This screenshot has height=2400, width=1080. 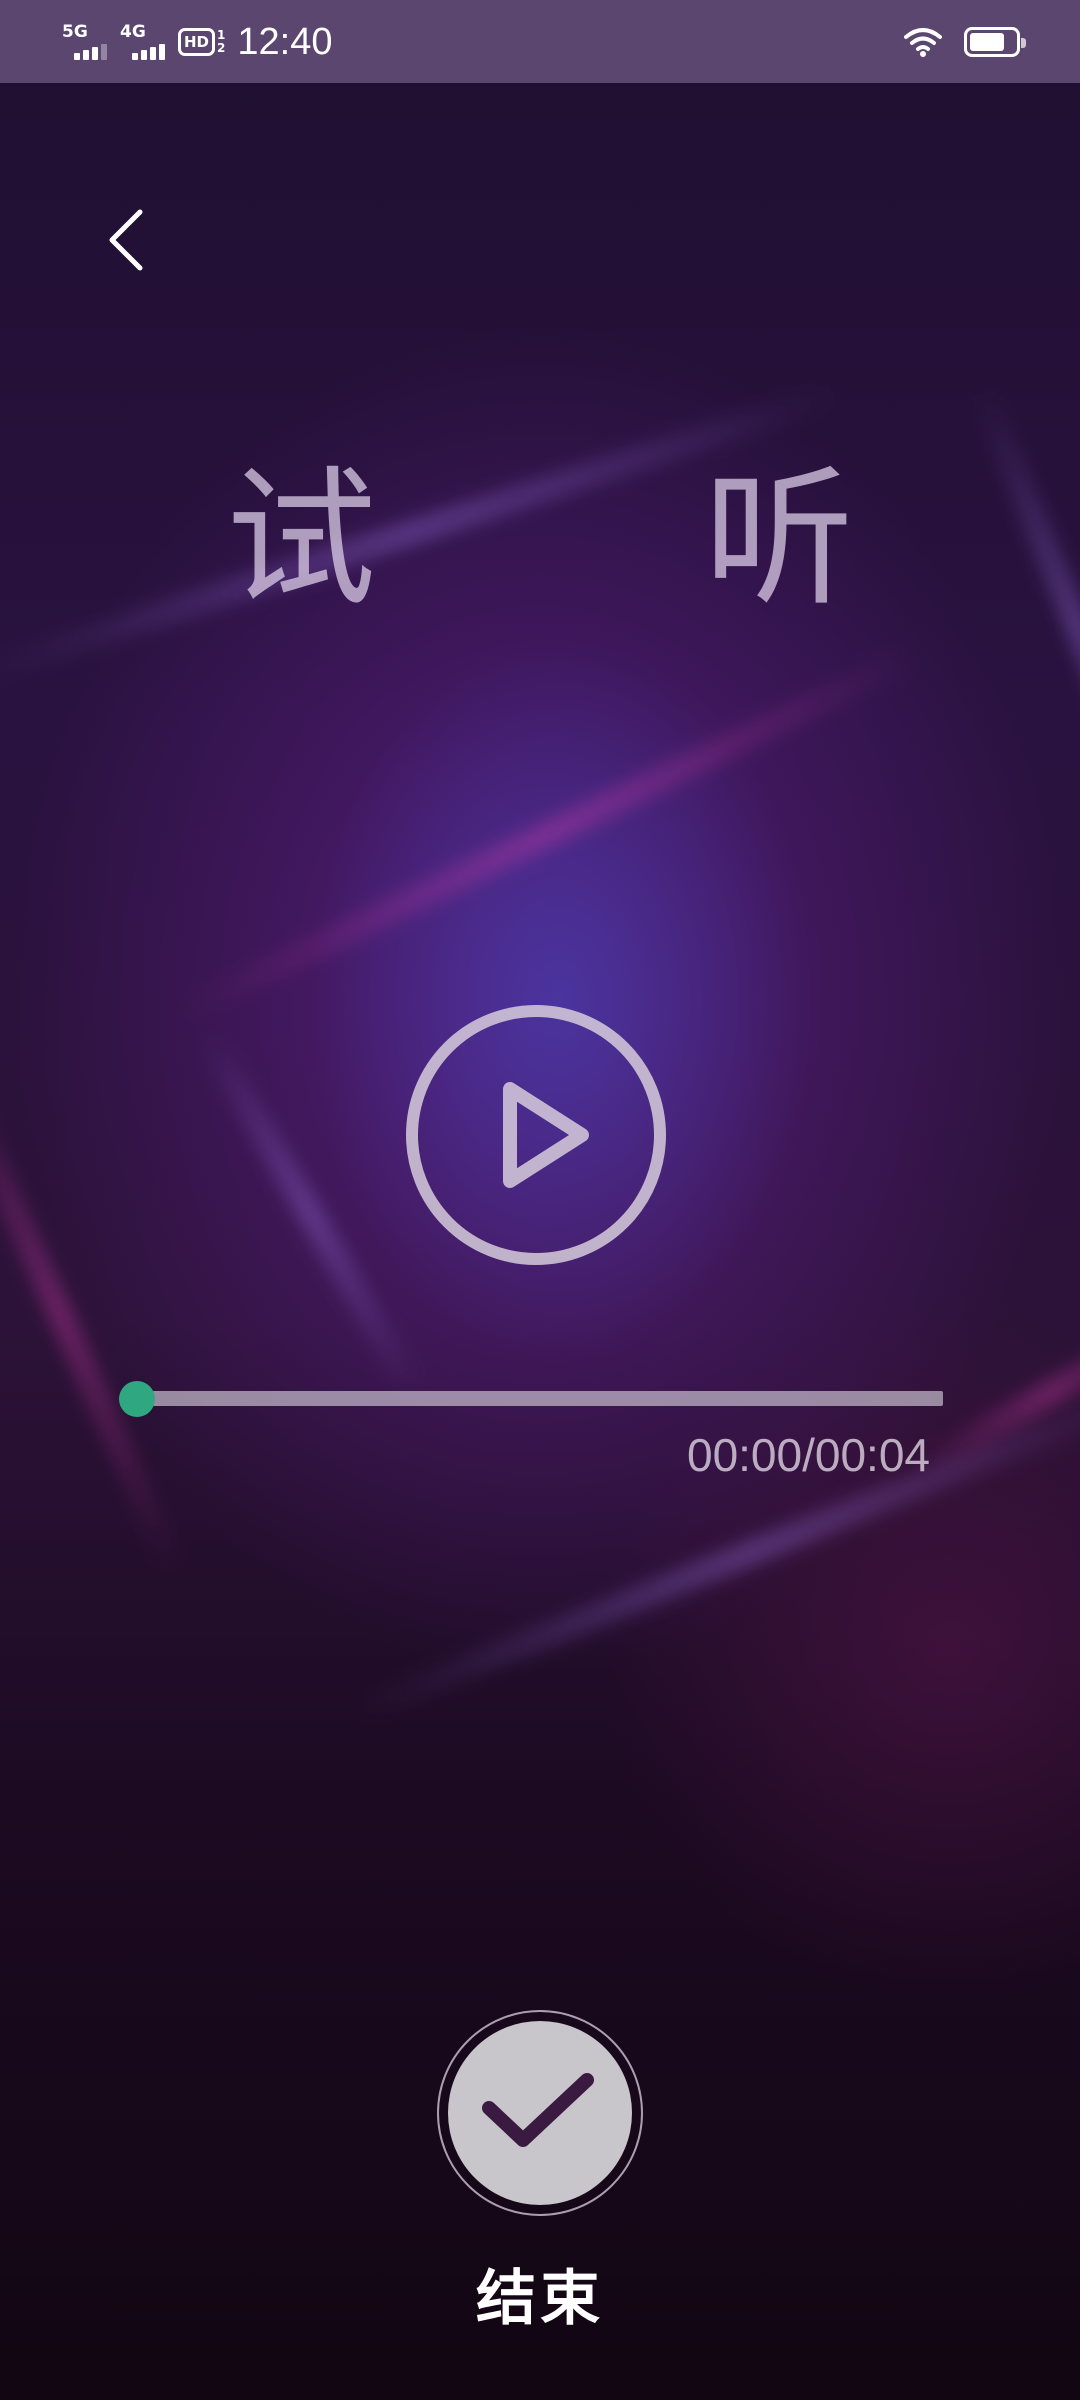 I want to click on network-5g-indicator: 5G, so click(x=86, y=42).